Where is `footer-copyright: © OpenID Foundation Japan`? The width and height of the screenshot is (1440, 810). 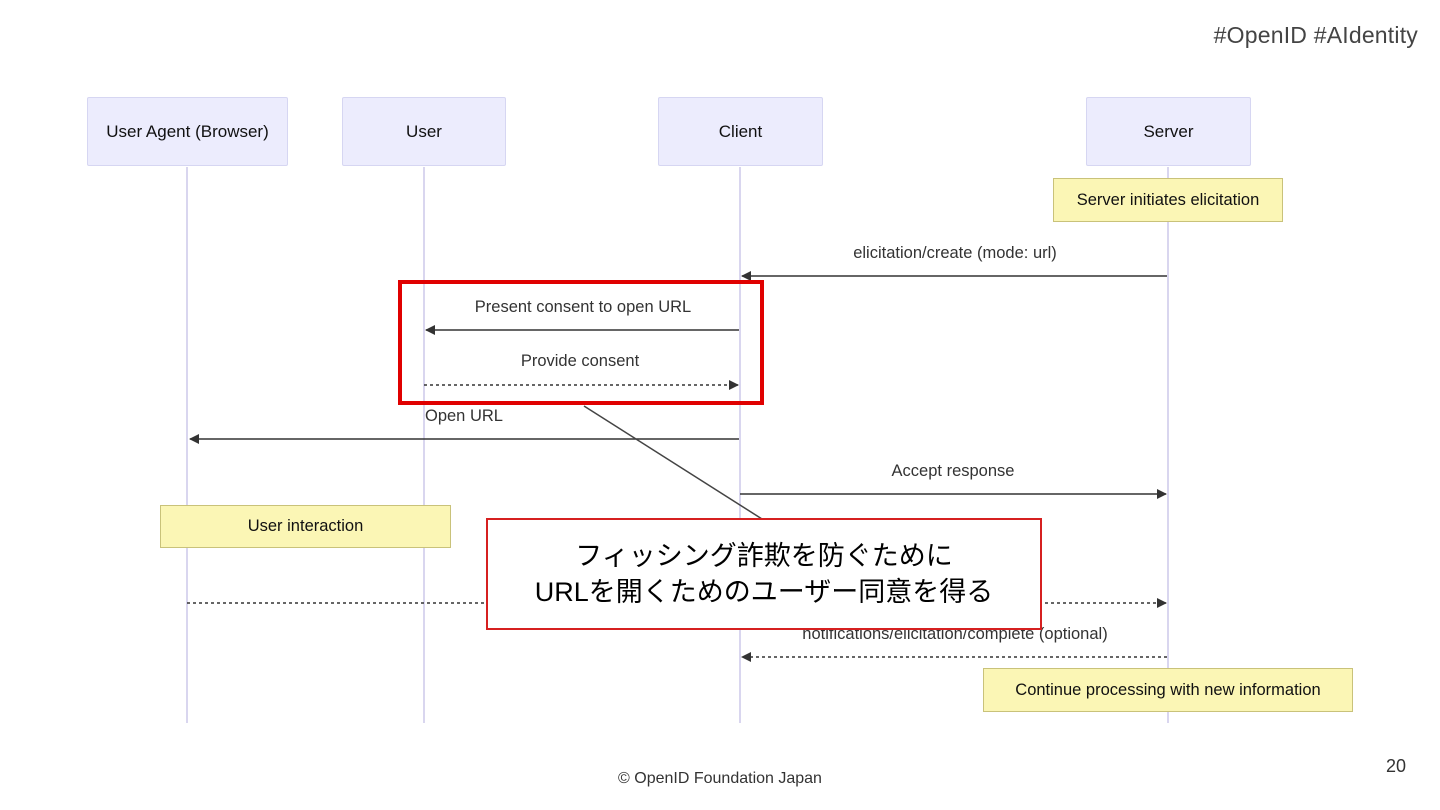 footer-copyright: © OpenID Foundation Japan is located at coordinates (720, 778).